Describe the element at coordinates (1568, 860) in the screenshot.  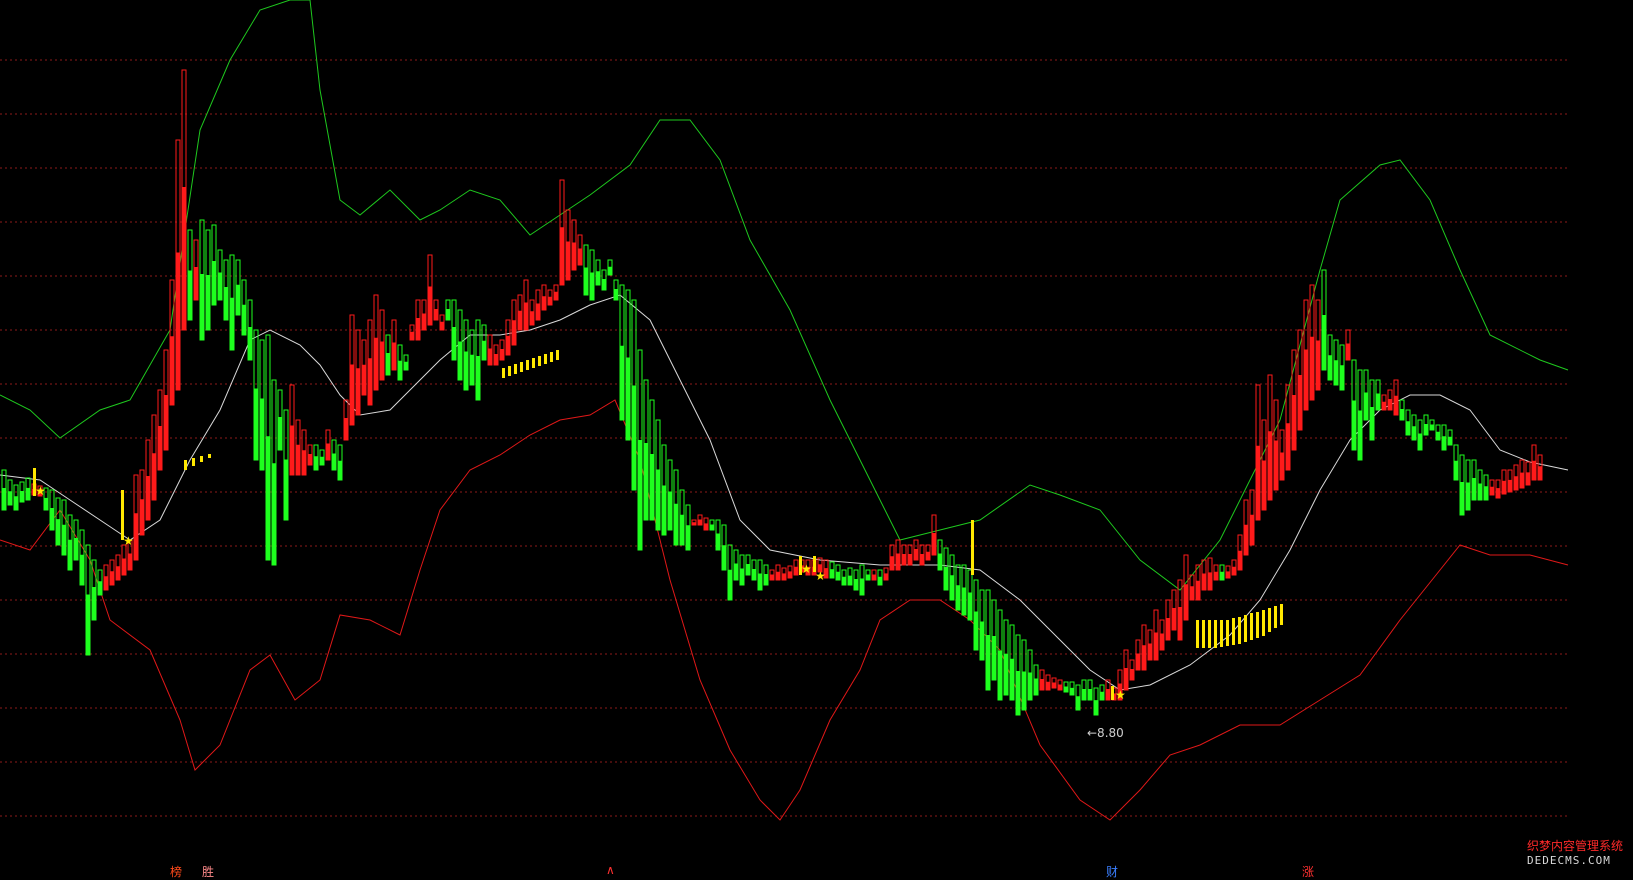
I see `watermark-en: DEDECMS.COM` at that location.